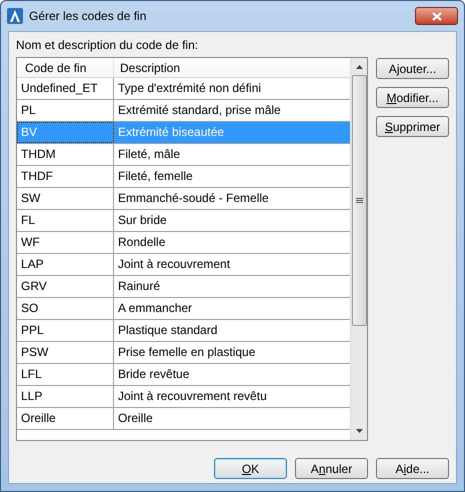 This screenshot has height=492, width=465. I want to click on description-cell-text: Type d'extrémité non défini, so click(189, 88).